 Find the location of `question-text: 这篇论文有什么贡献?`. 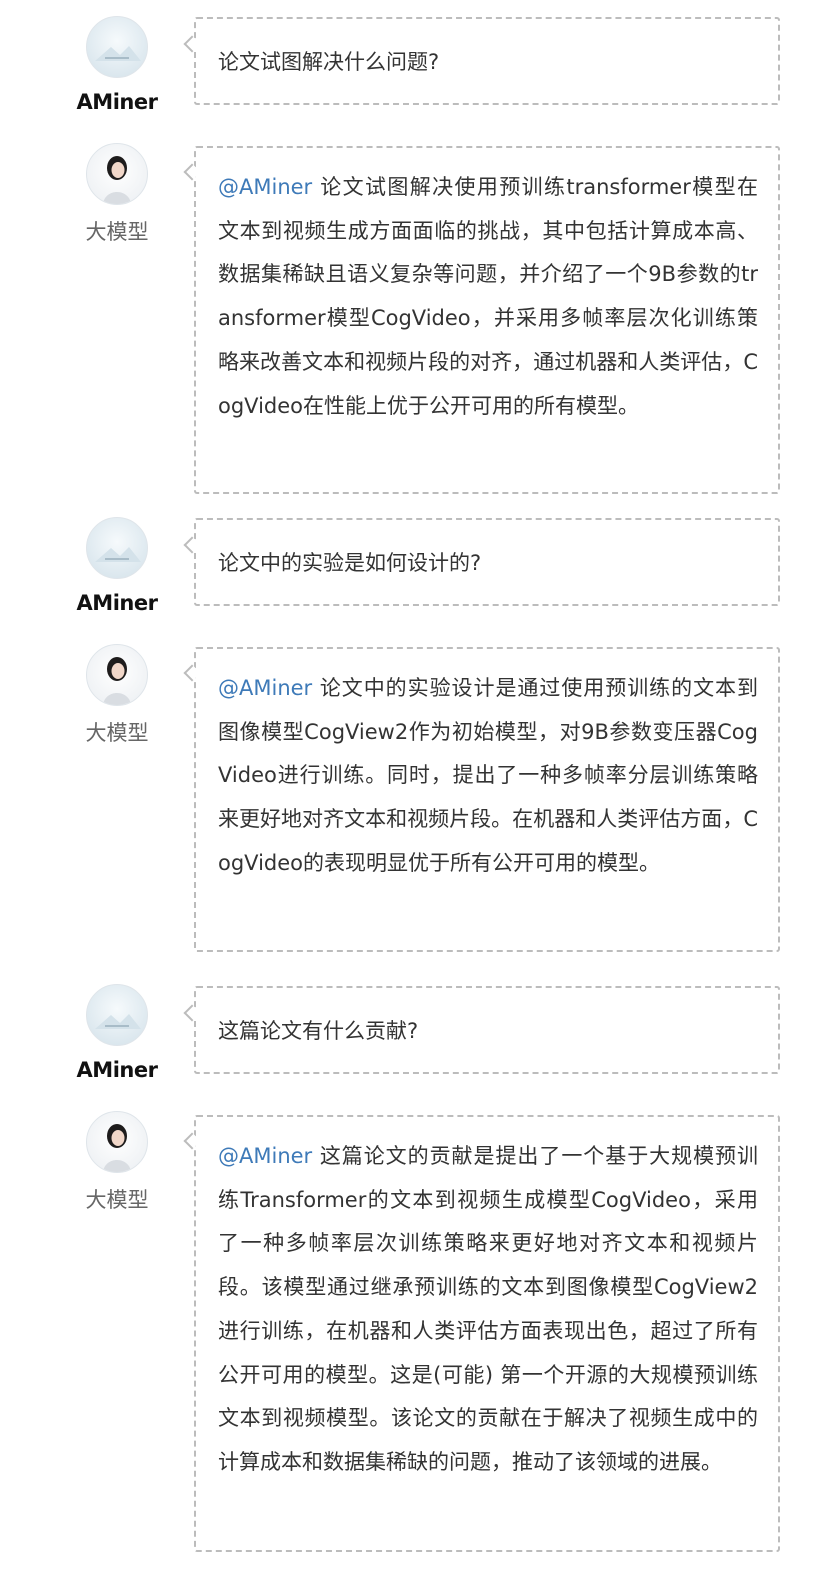

question-text: 这篇论文有什么贡献? is located at coordinates (318, 1031).